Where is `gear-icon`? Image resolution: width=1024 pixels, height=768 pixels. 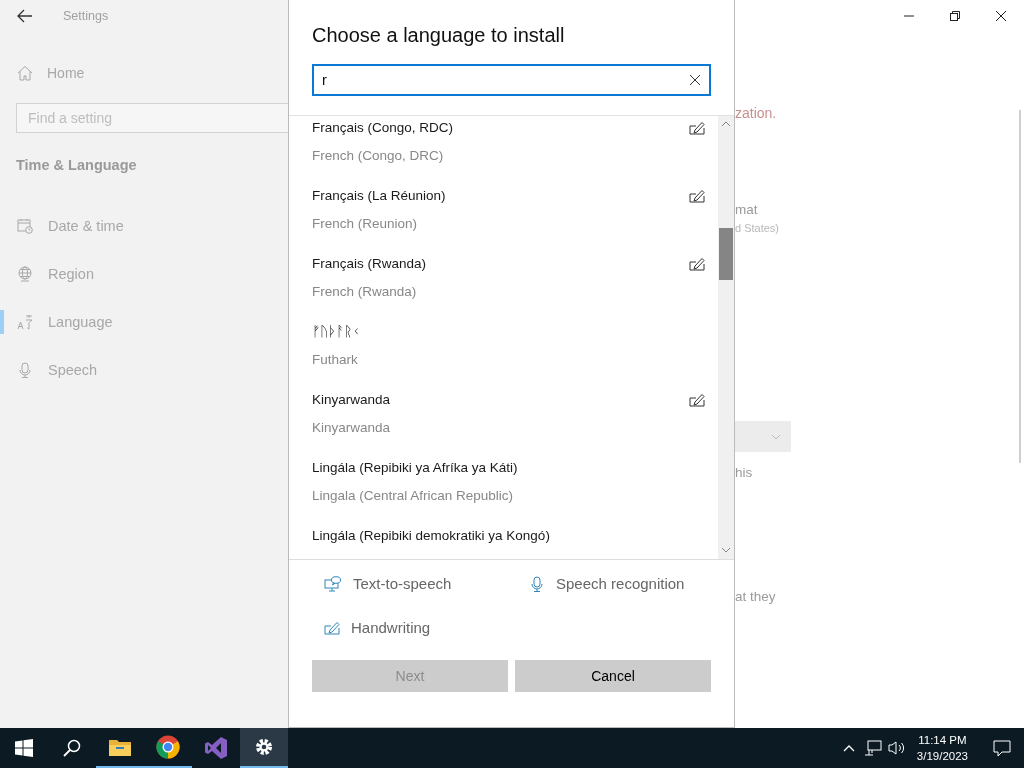 gear-icon is located at coordinates (264, 747).